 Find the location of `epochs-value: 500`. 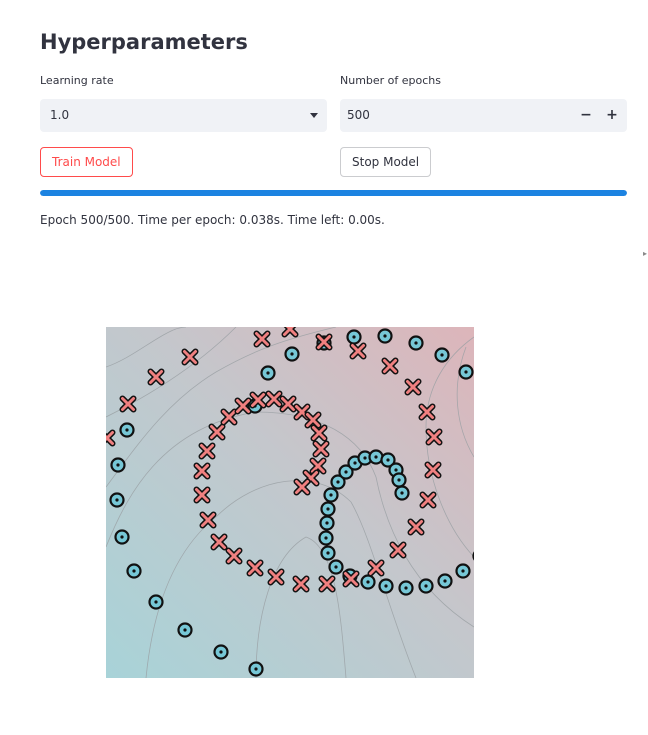

epochs-value: 500 is located at coordinates (358, 115).